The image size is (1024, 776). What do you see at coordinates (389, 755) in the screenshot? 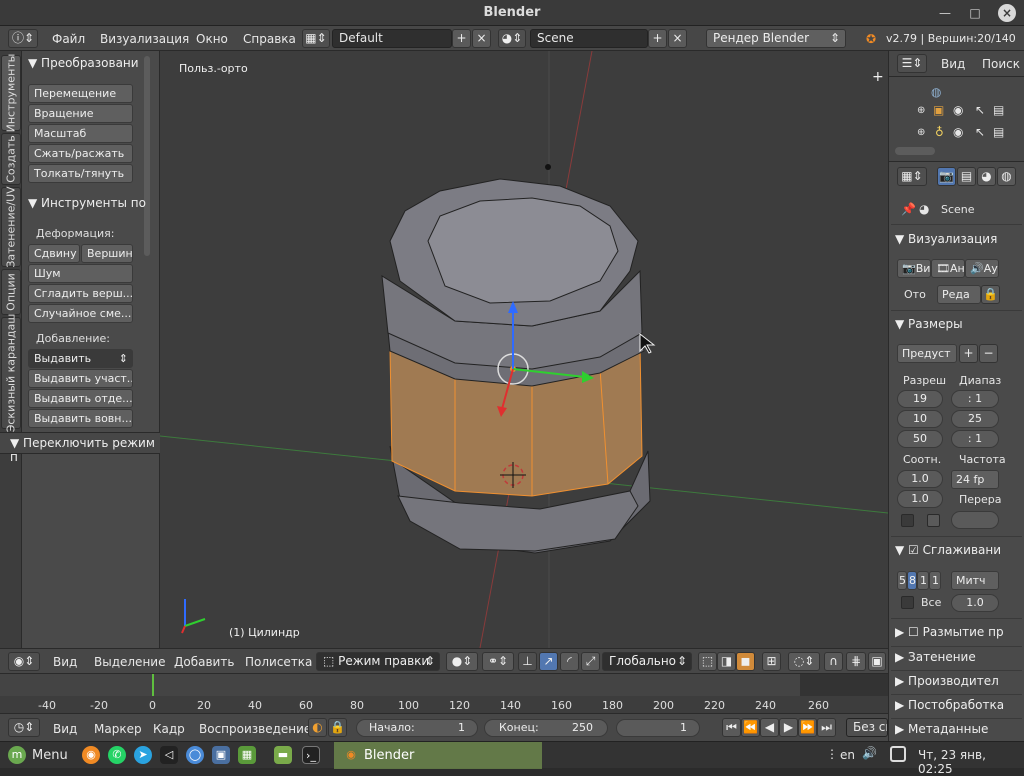
I see `active-window-button: Blender` at bounding box center [389, 755].